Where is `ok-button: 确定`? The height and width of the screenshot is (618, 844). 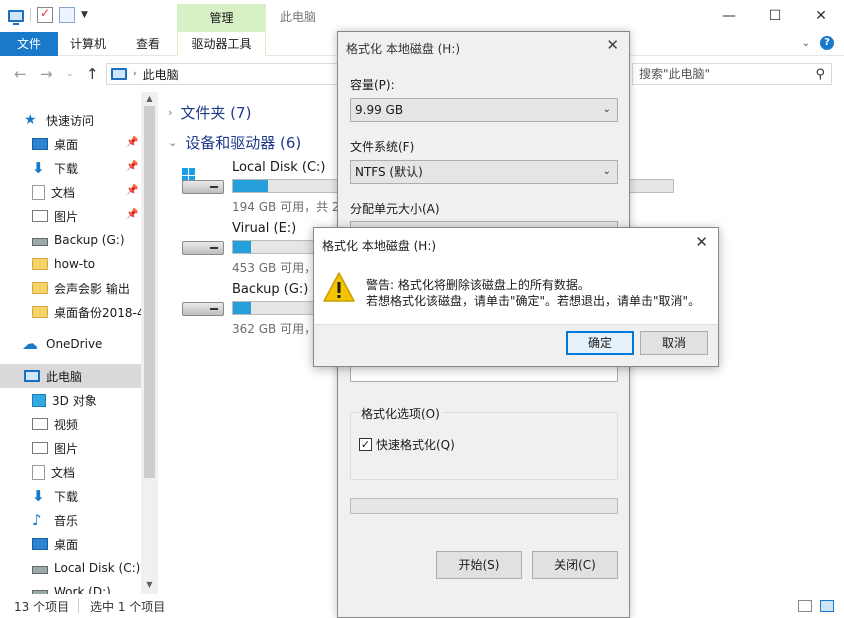
ok-button: 确定 is located at coordinates (600, 343).